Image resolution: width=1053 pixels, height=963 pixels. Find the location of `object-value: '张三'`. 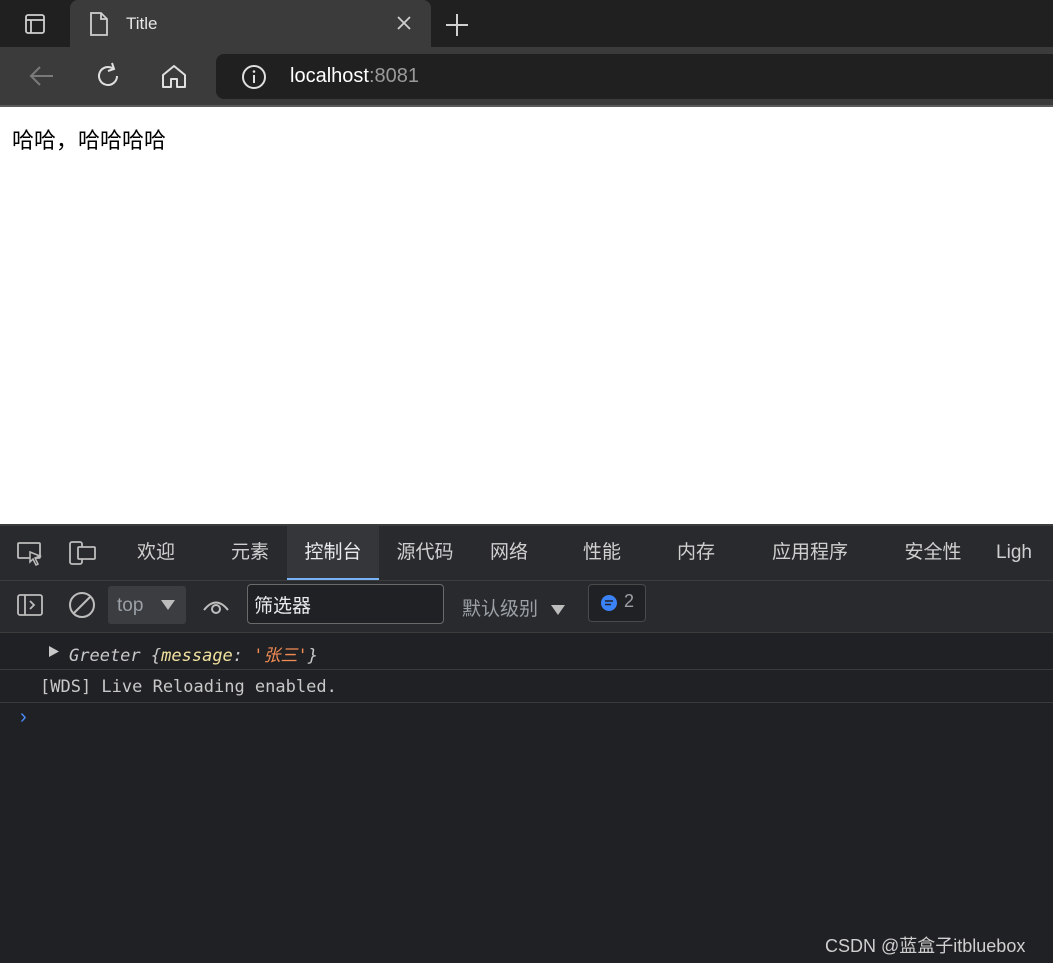

object-value: '张三' is located at coordinates (280, 656).